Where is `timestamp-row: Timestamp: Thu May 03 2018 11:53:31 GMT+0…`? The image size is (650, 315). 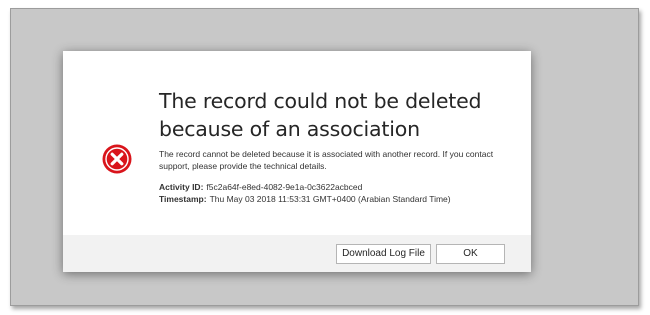 timestamp-row: Timestamp: Thu May 03 2018 11:53:31 GMT+0… is located at coordinates (339, 199).